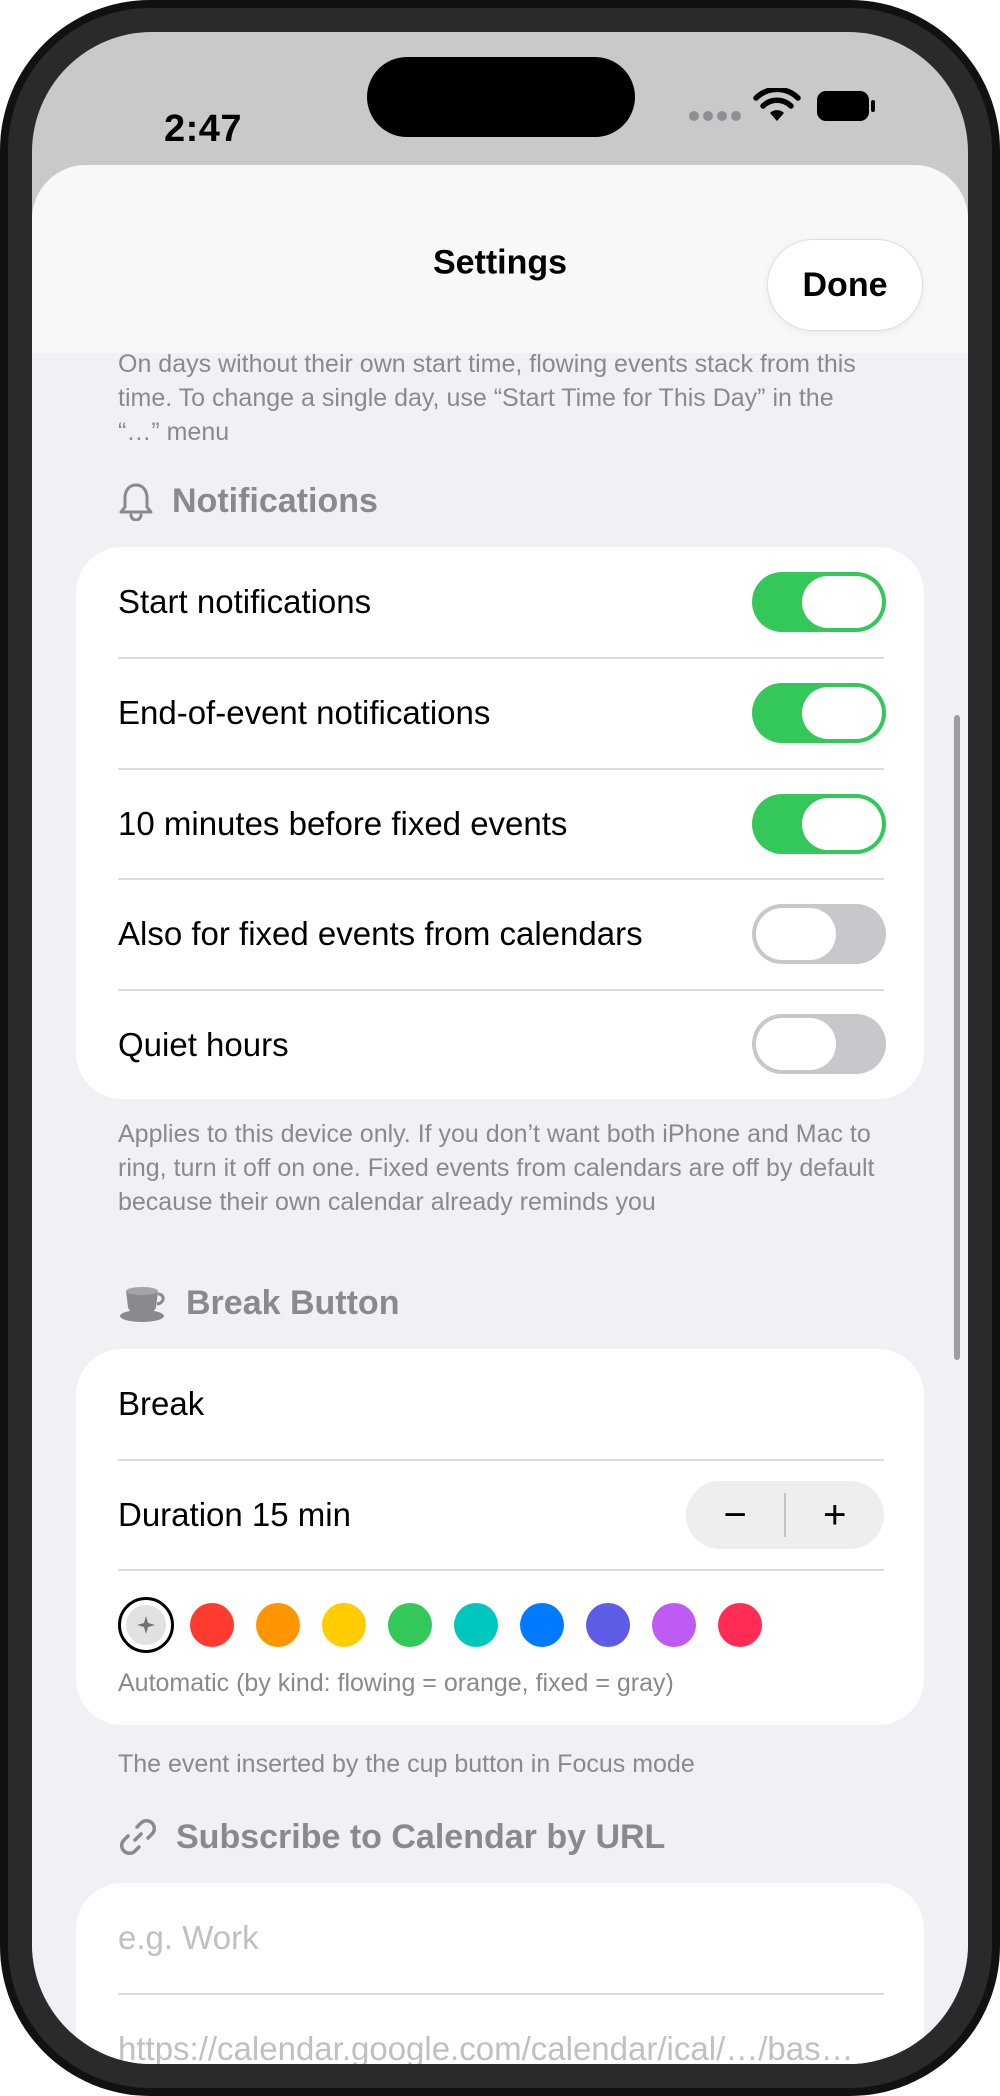 Image resolution: width=1000 pixels, height=2096 pixels. I want to click on color-swatch-indigo, so click(608, 1625).